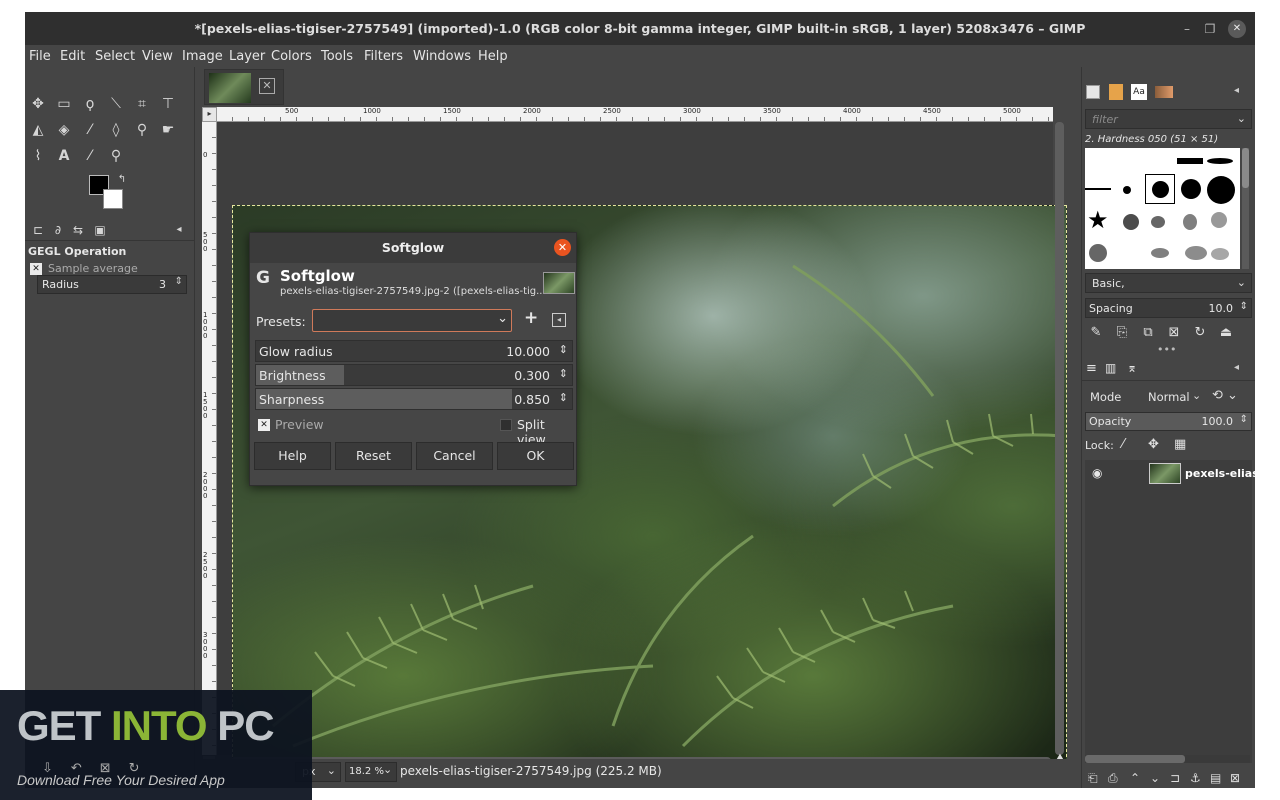 Image resolution: width=1280 pixels, height=800 pixels. Describe the element at coordinates (531, 318) in the screenshot. I see `add-preset-icon: +` at that location.